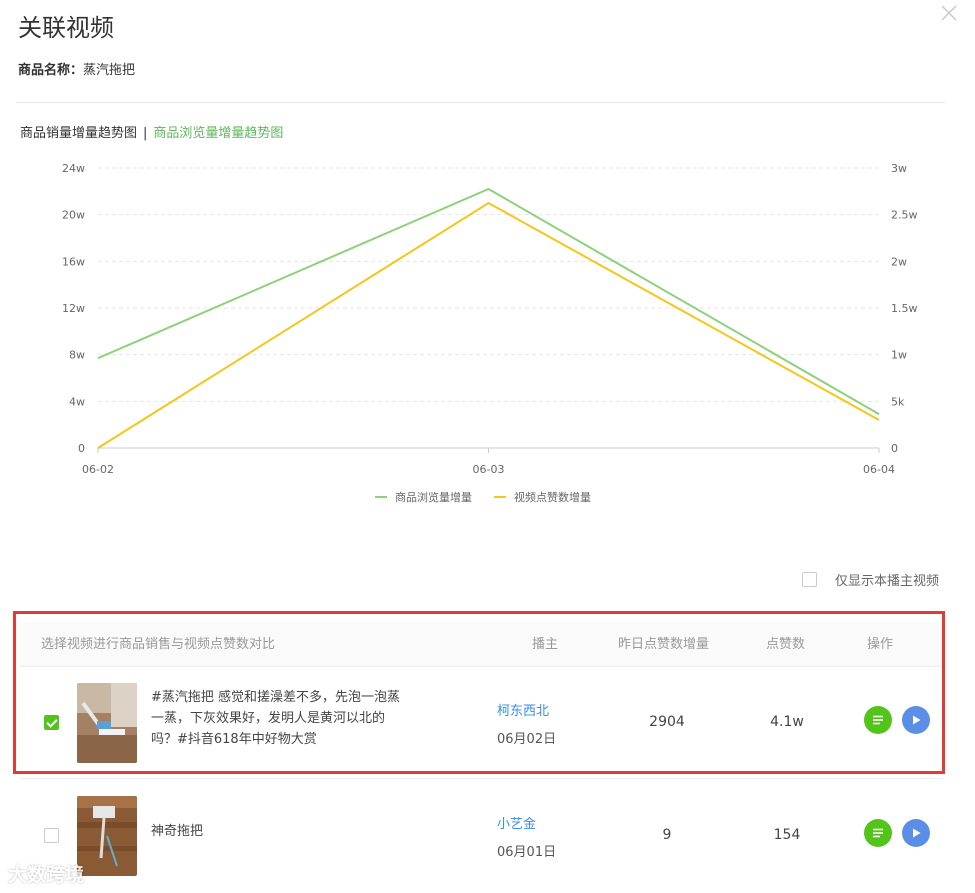 The height and width of the screenshot is (893, 975). Describe the element at coordinates (667, 835) in the screenshot. I see `likes-delta-value: 9` at that location.